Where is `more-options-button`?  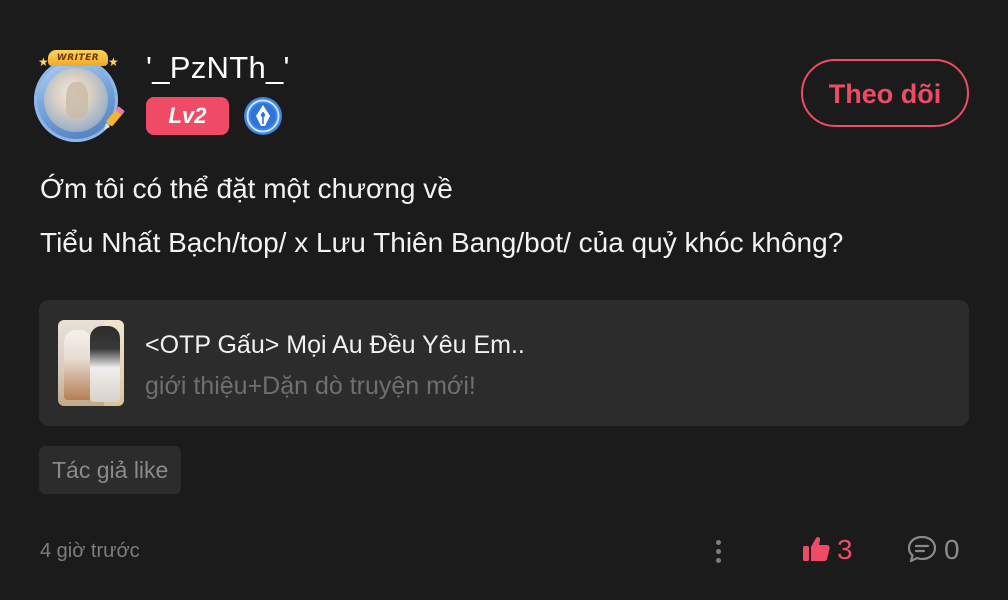 more-options-button is located at coordinates (718, 551).